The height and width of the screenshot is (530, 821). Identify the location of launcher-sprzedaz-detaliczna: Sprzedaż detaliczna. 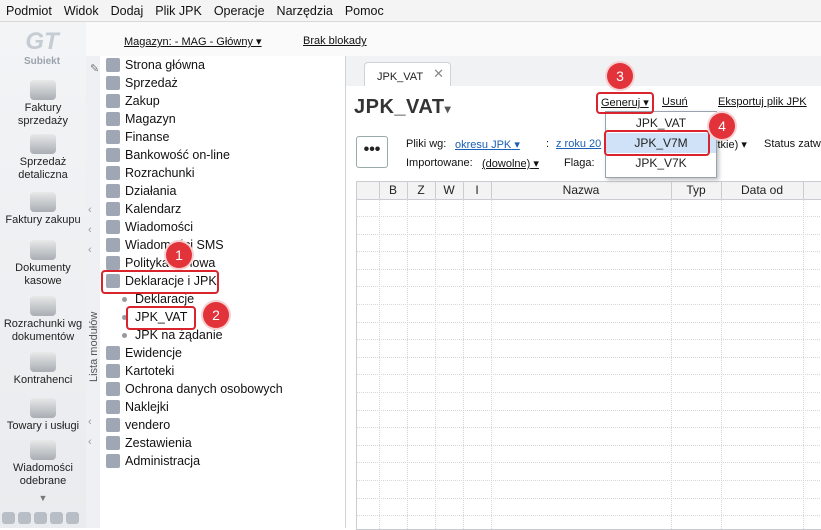
(43, 158).